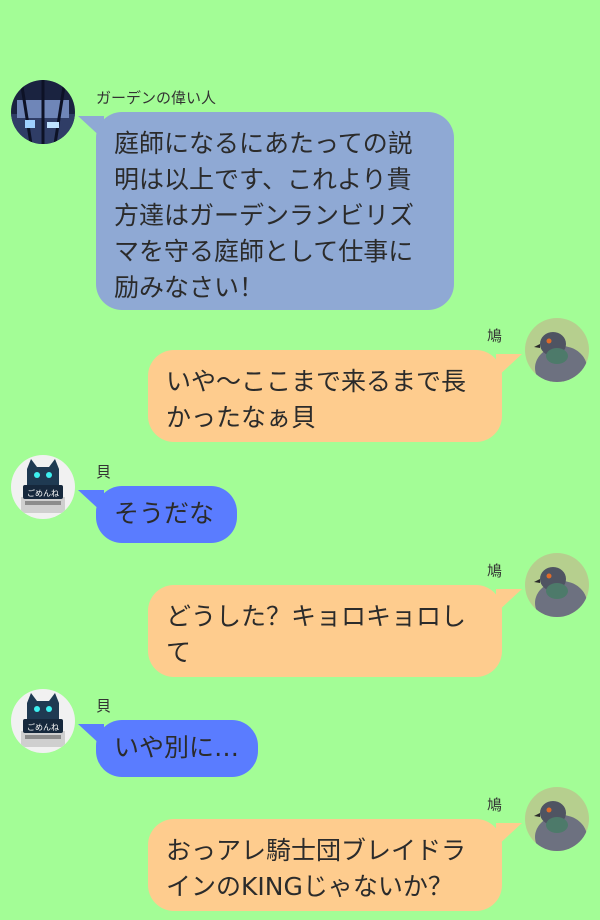 The image size is (600, 920). I want to click on message-bubble: どうした？キョロキョロし て, so click(325, 631).